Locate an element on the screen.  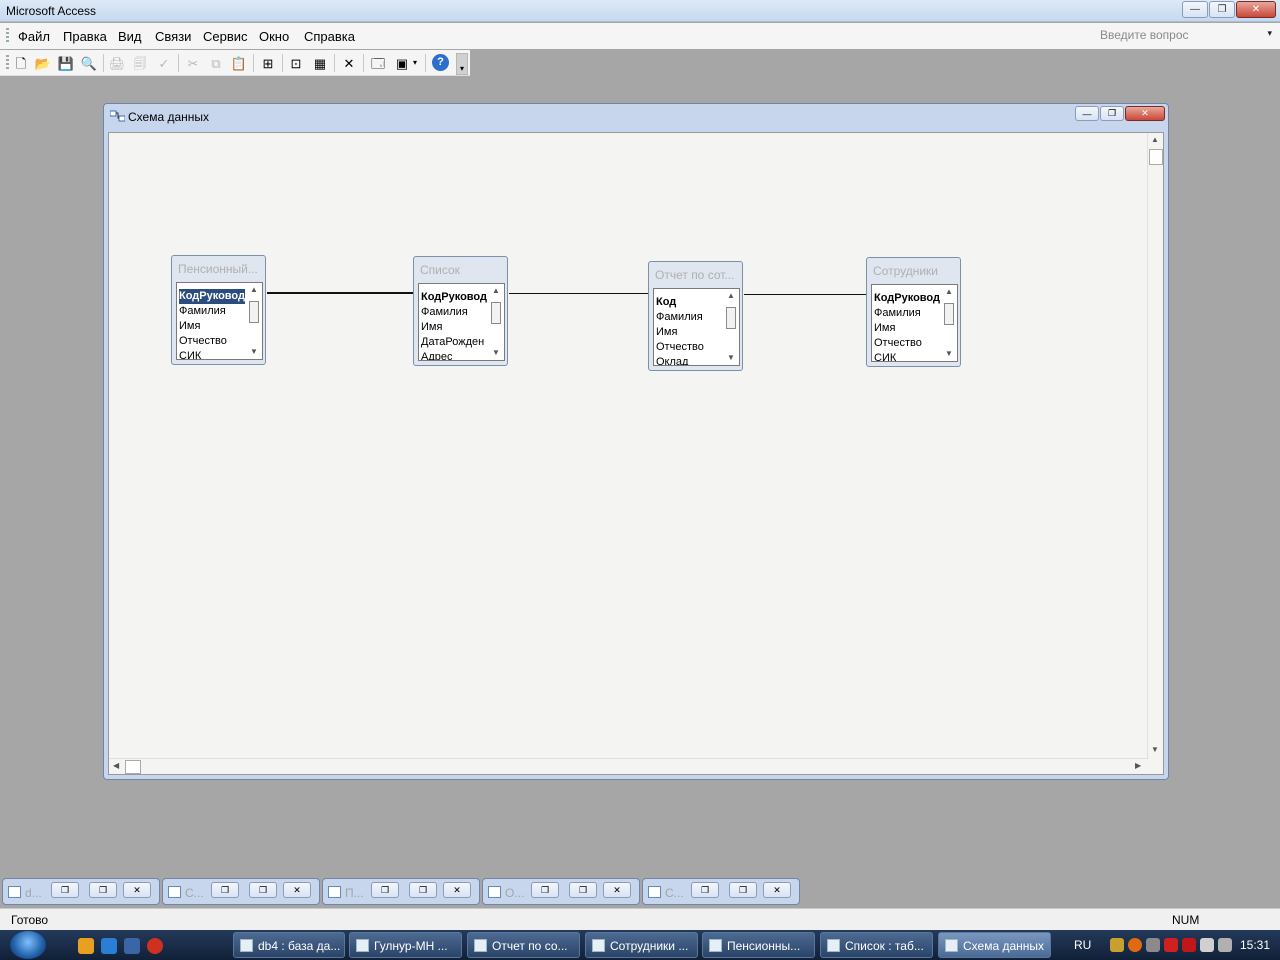
direct-relations-icon: ⊡ is located at coordinates (296, 63).